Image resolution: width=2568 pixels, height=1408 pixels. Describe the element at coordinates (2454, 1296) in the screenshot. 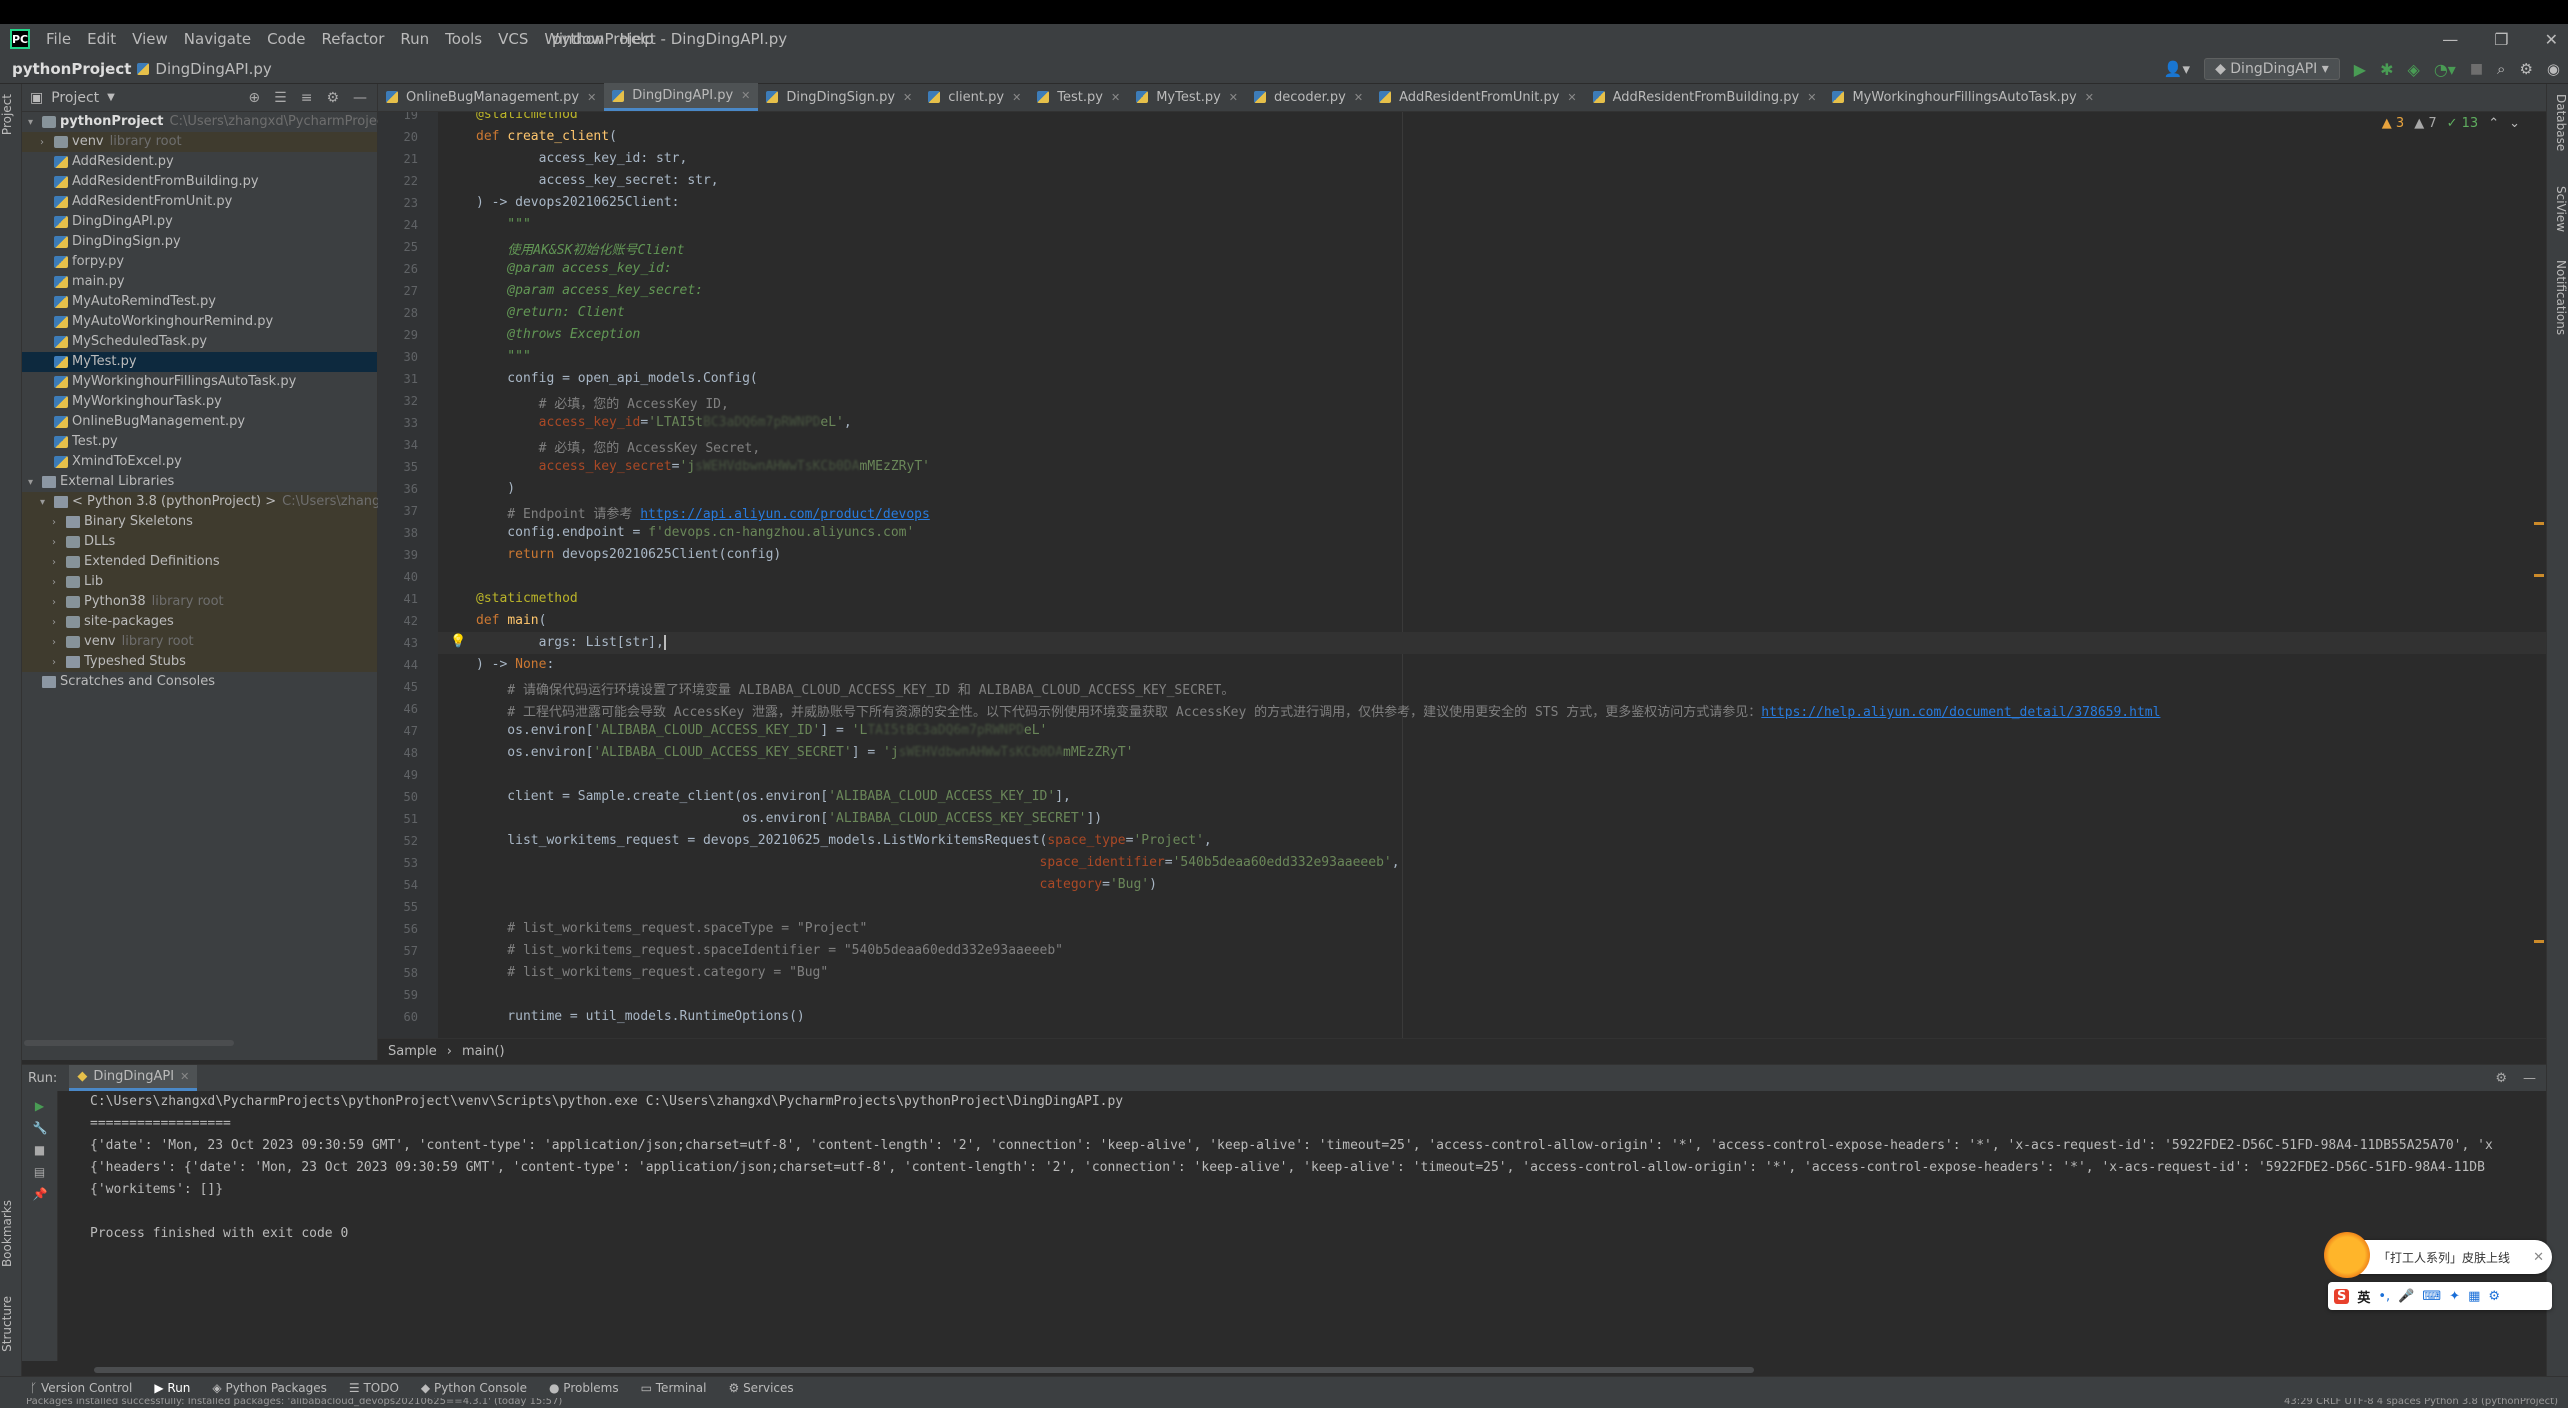

I see `skin-icon: ✦` at that location.